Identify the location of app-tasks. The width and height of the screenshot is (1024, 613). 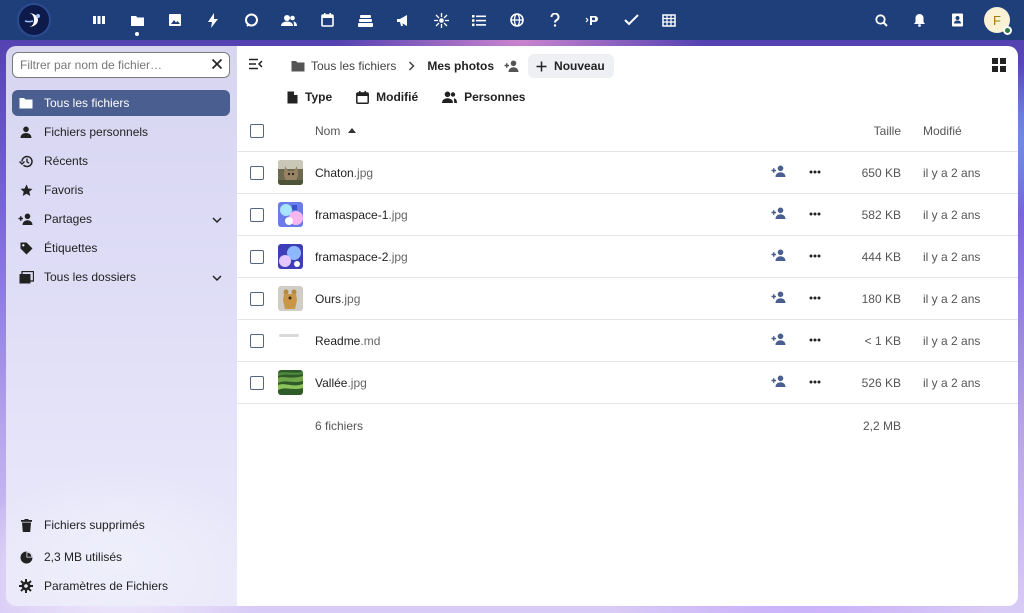
(479, 20).